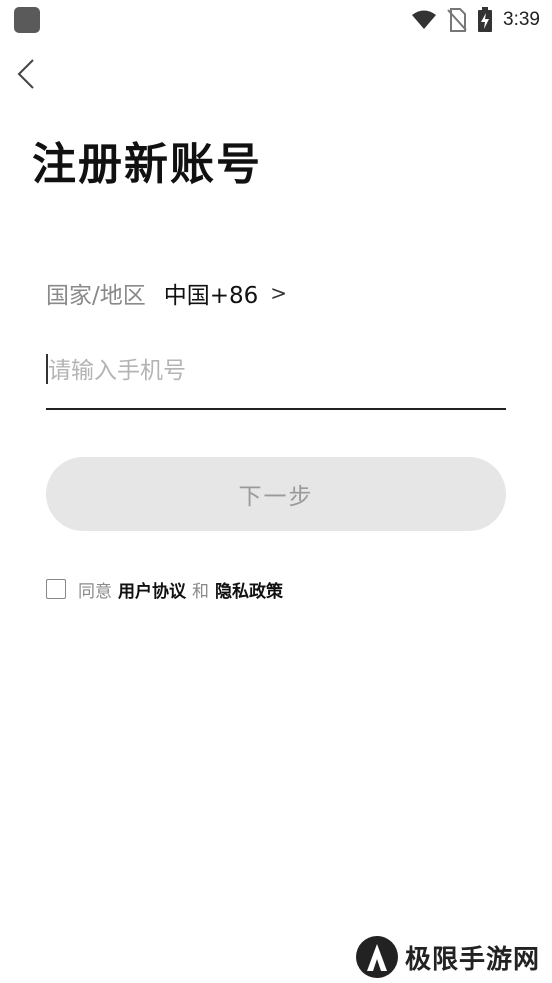 Image resolution: width=552 pixels, height=983 pixels. I want to click on privacy-policy-link: 隐私政策, so click(249, 589).